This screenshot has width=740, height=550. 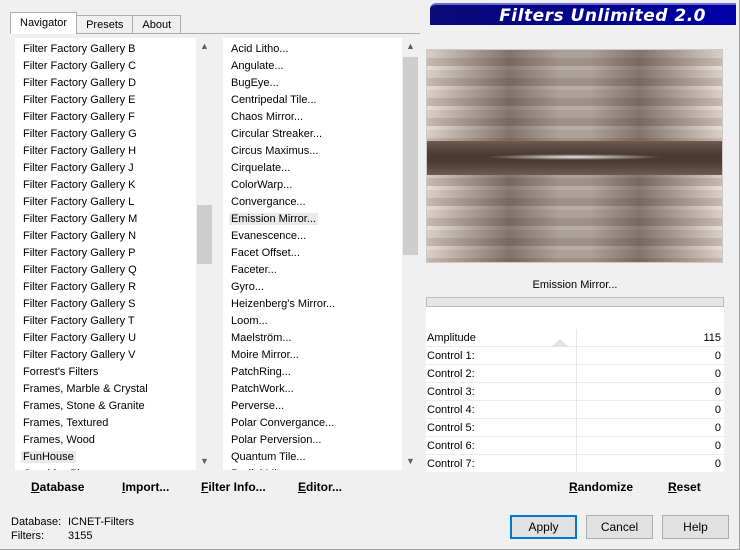 I want to click on list-item: Frames, Wood, so click(x=114, y=440).